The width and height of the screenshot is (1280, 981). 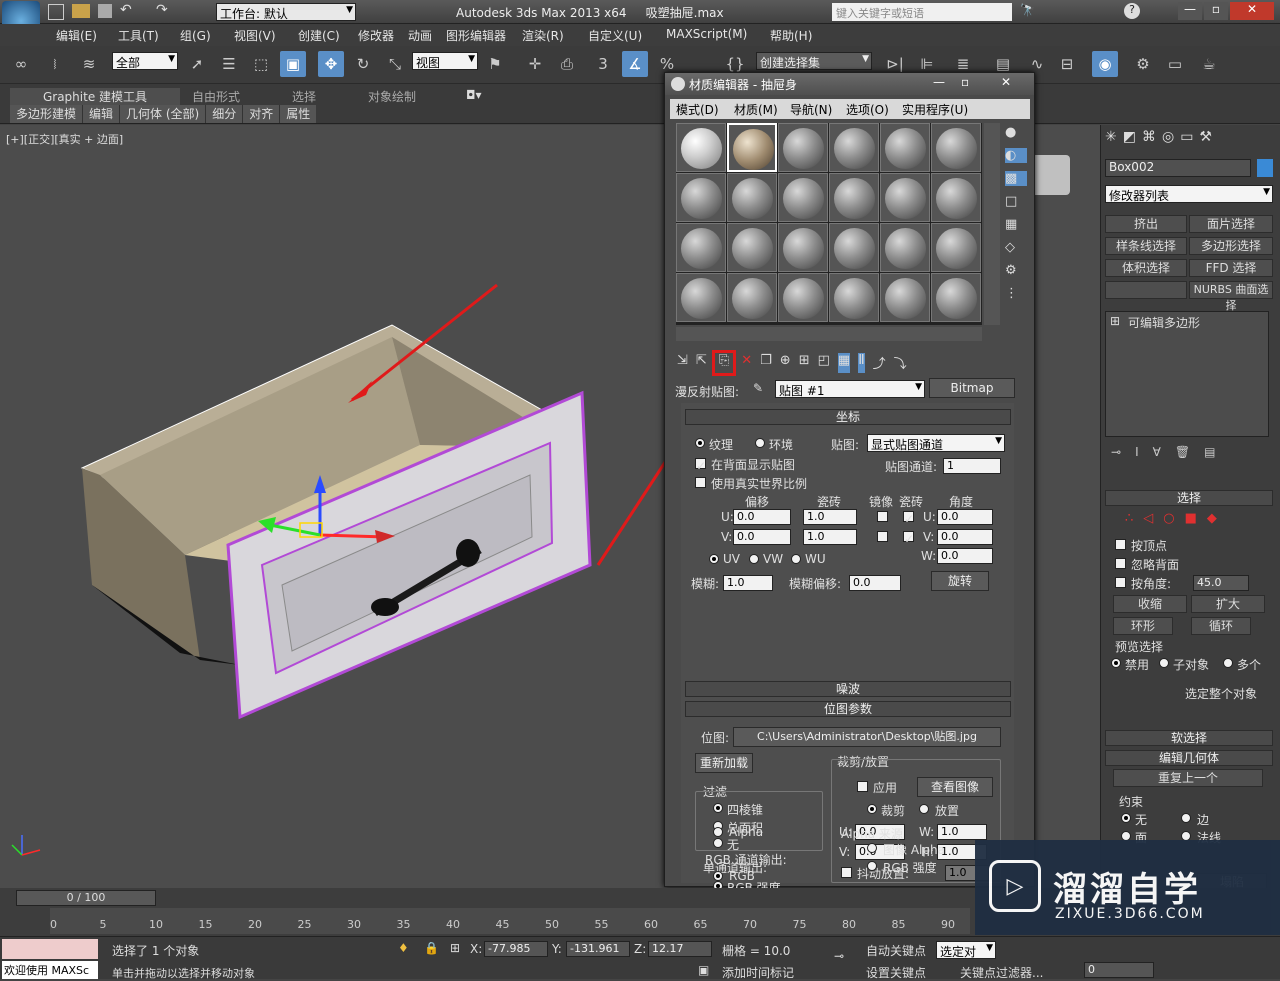 What do you see at coordinates (1221, 693) in the screenshot?
I see `select-whole-element-label: 选定整个对象` at bounding box center [1221, 693].